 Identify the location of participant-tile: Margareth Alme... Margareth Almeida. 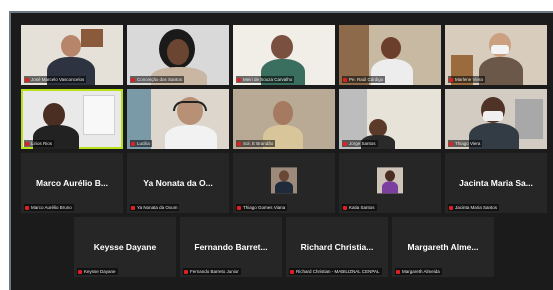
(443, 247).